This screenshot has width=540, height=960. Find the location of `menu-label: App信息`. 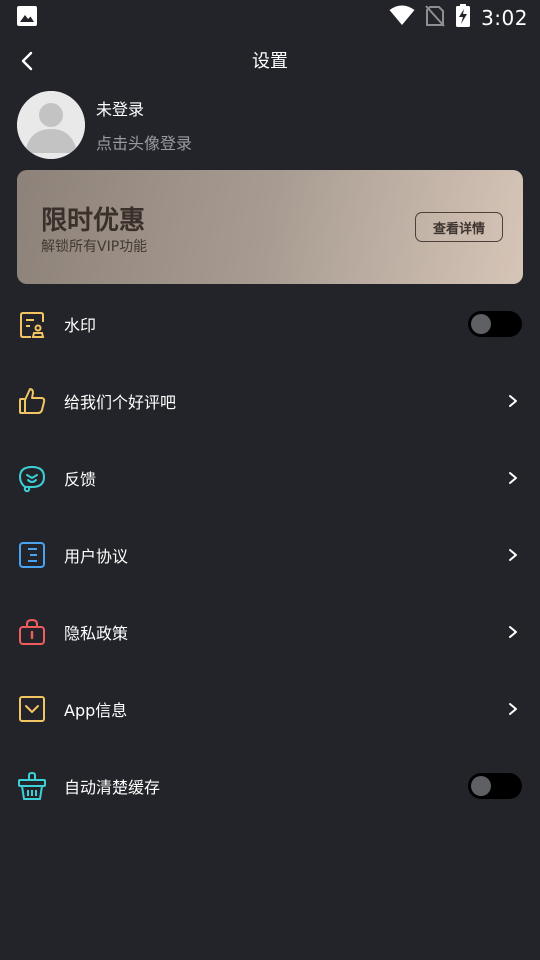

menu-label: App信息 is located at coordinates (96, 710).